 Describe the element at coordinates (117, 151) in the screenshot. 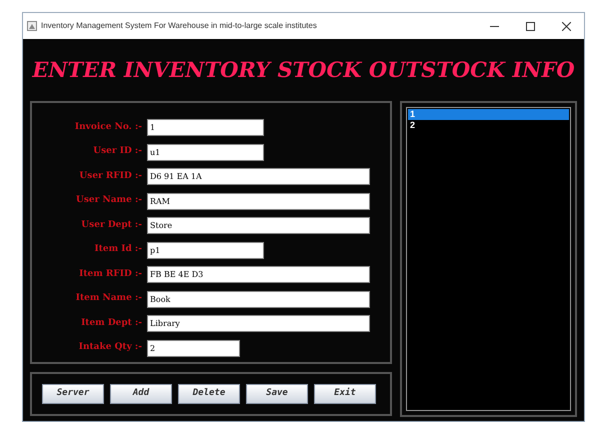

I see `field-label: User ID :-` at that location.